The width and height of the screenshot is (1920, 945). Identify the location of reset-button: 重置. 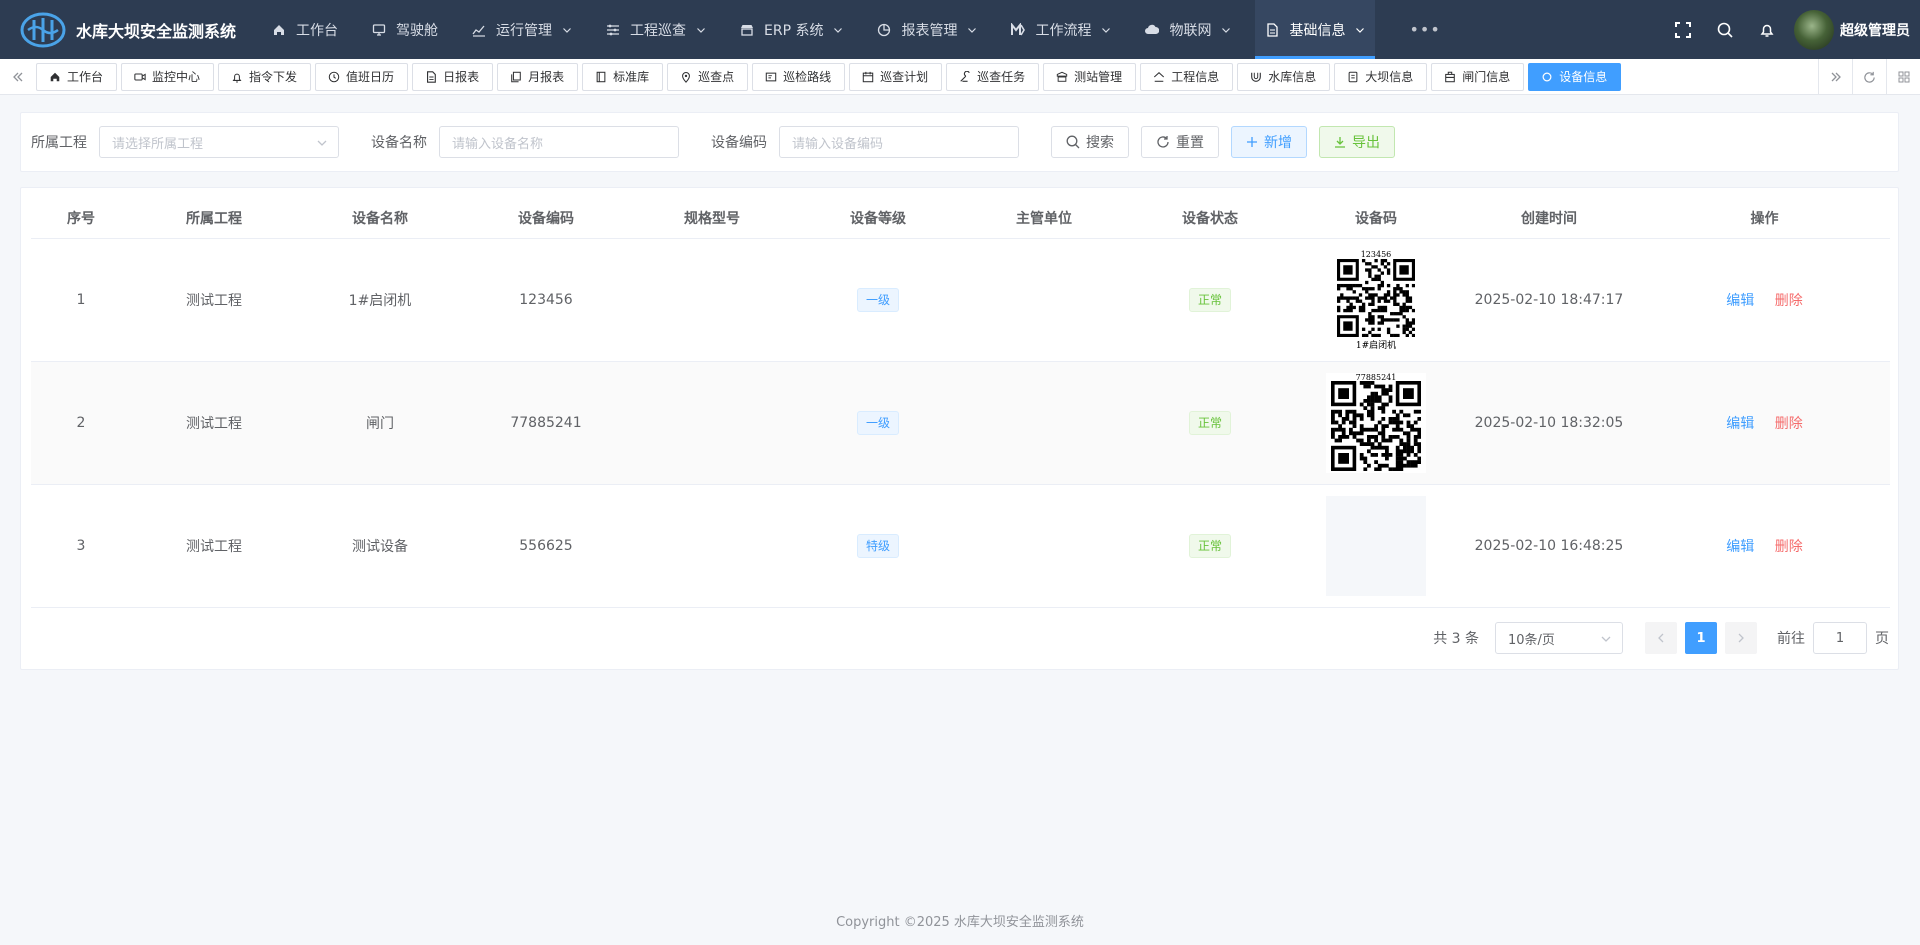
(1180, 142).